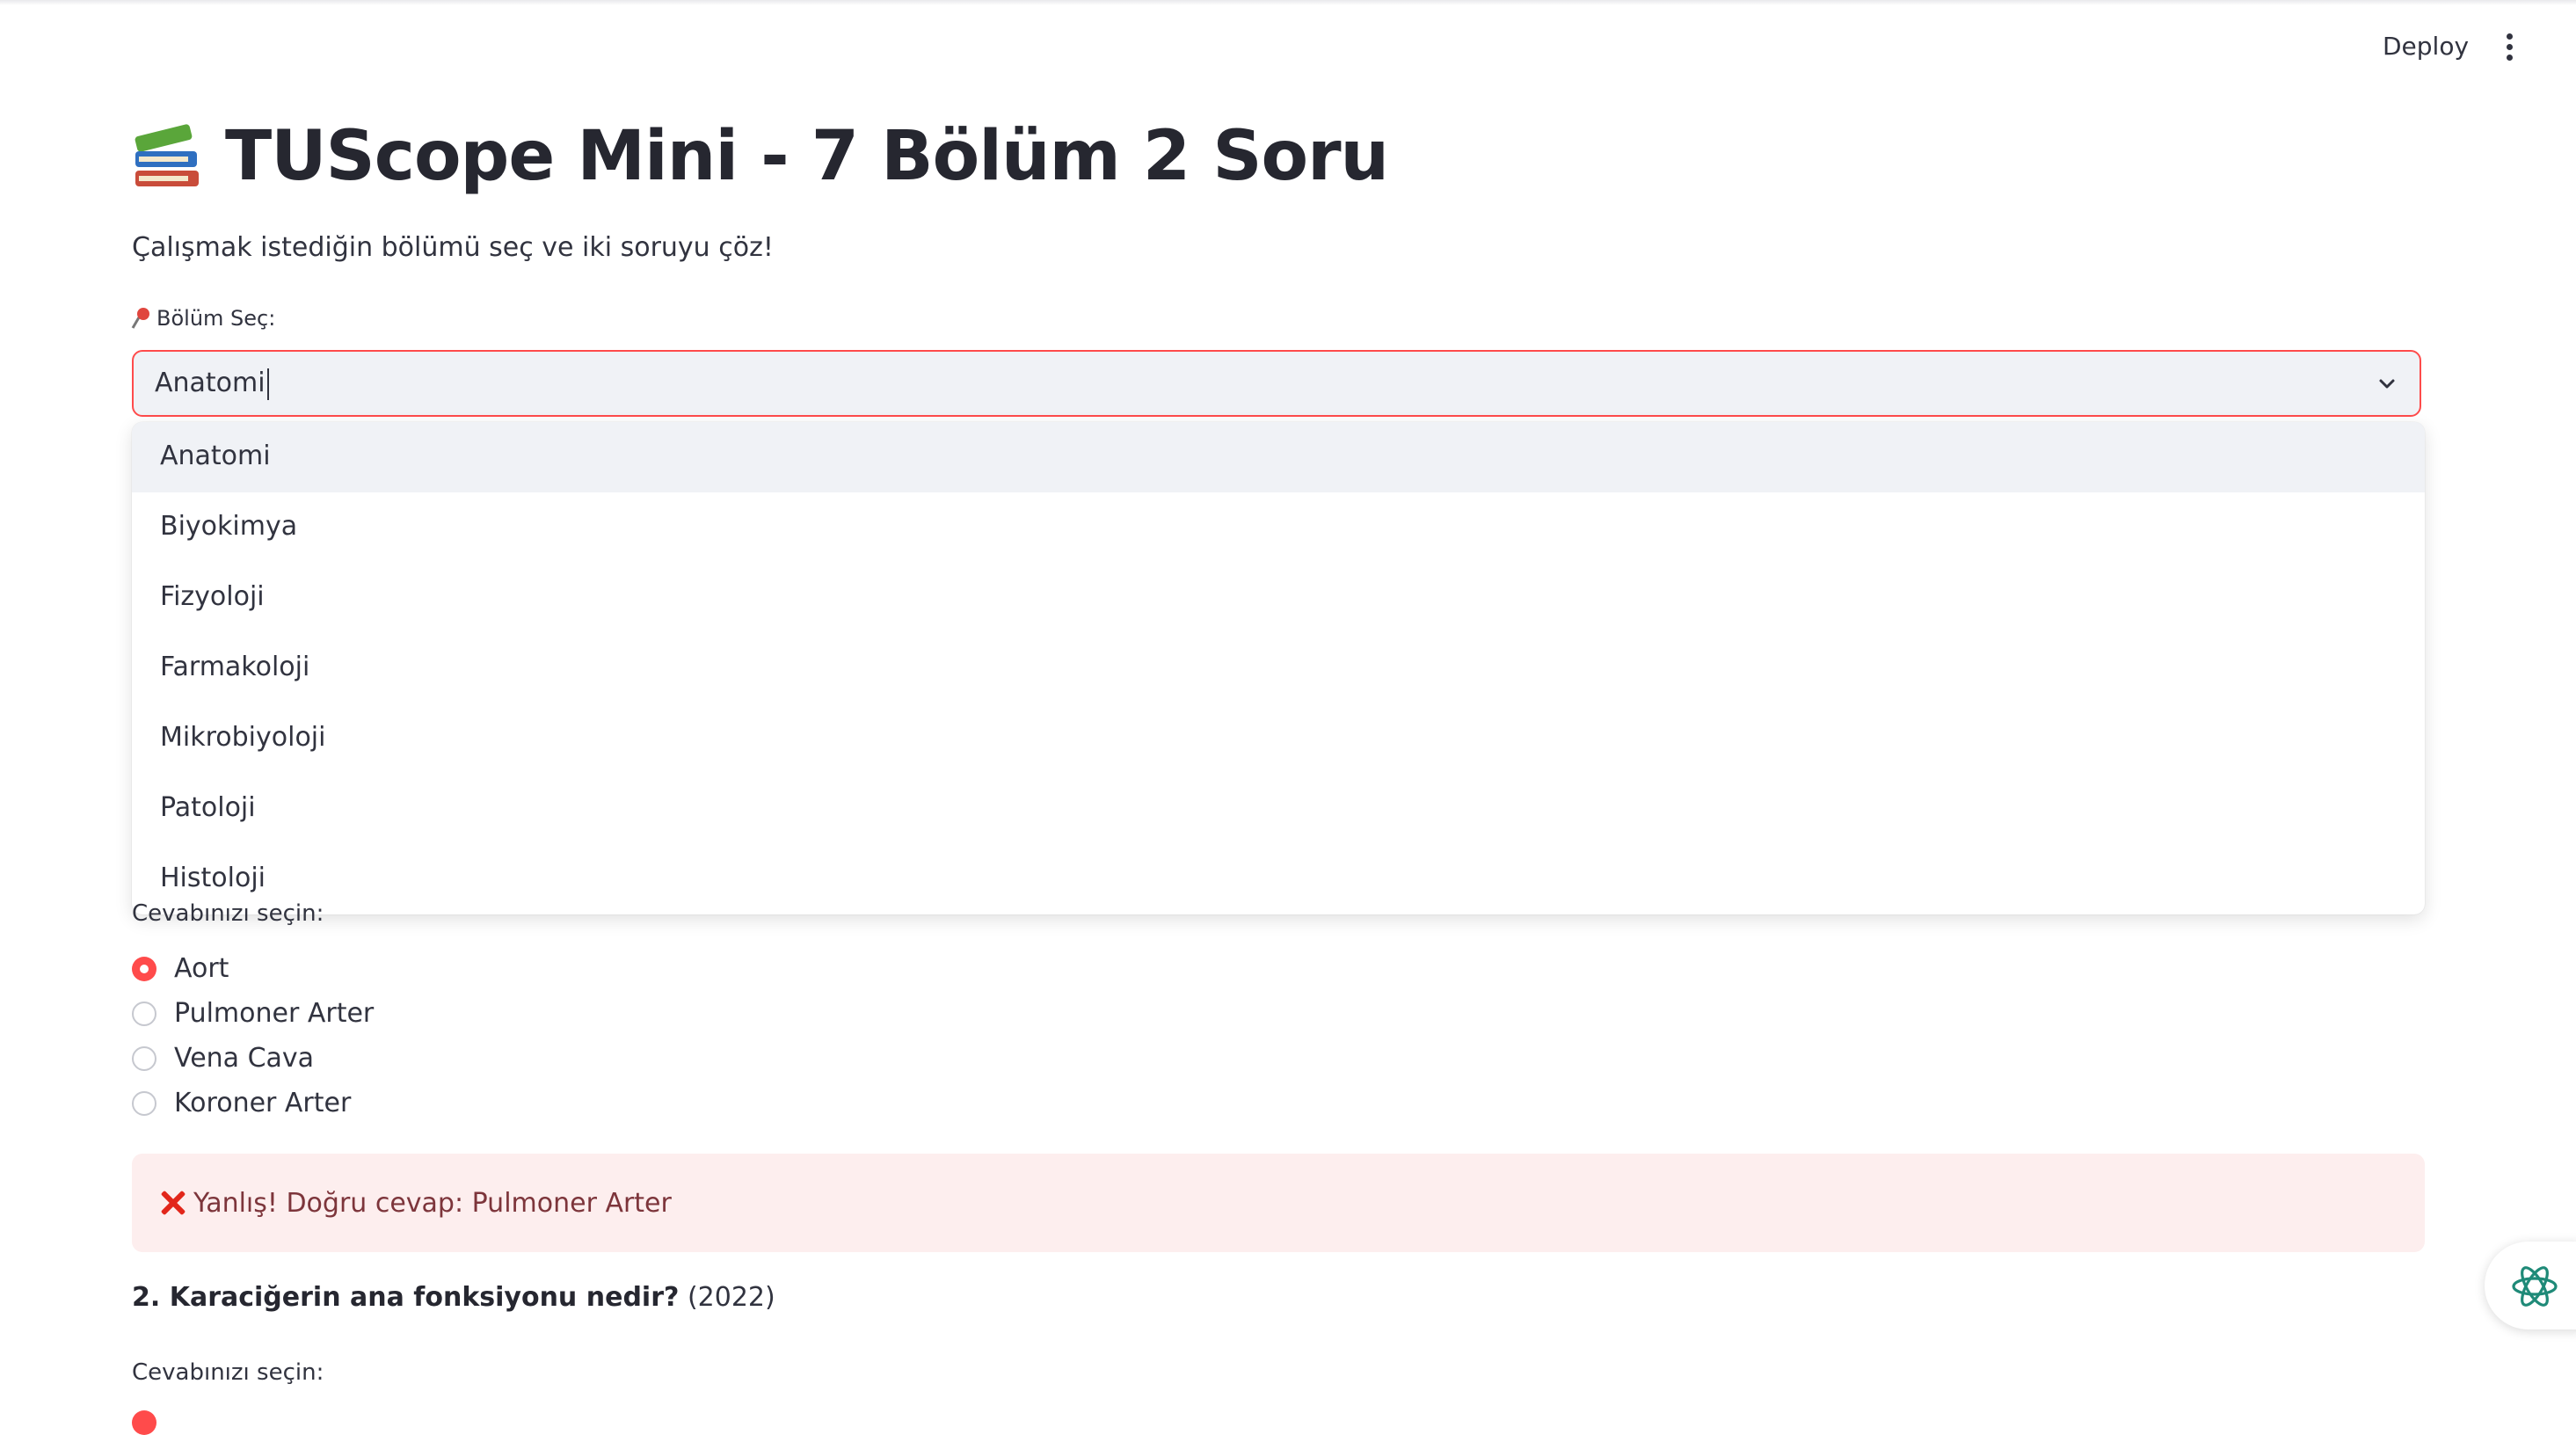  I want to click on cross-mark-icon, so click(173, 1203).